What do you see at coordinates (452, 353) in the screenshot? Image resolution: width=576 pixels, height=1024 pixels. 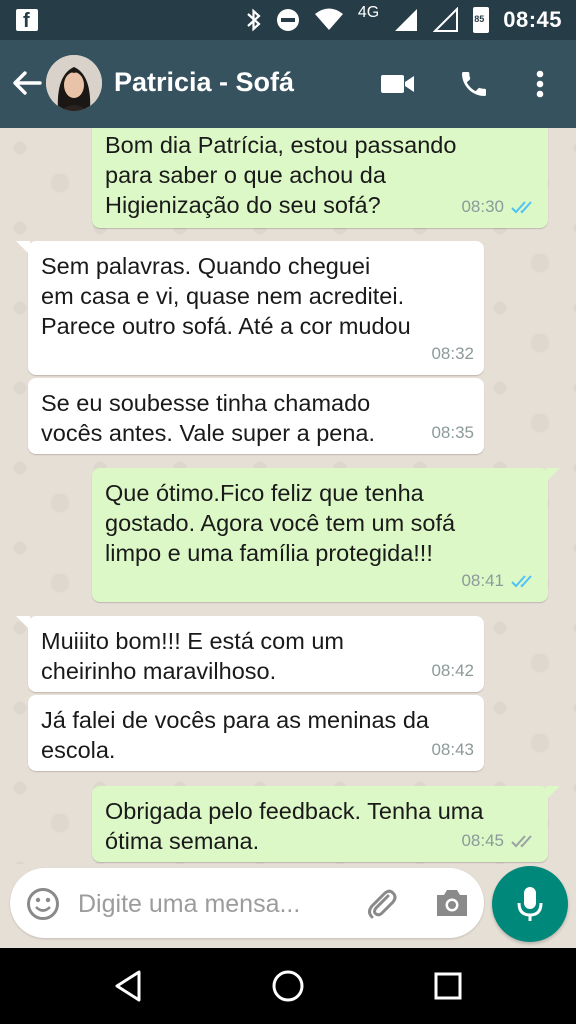 I see `message-time: 08:32` at bounding box center [452, 353].